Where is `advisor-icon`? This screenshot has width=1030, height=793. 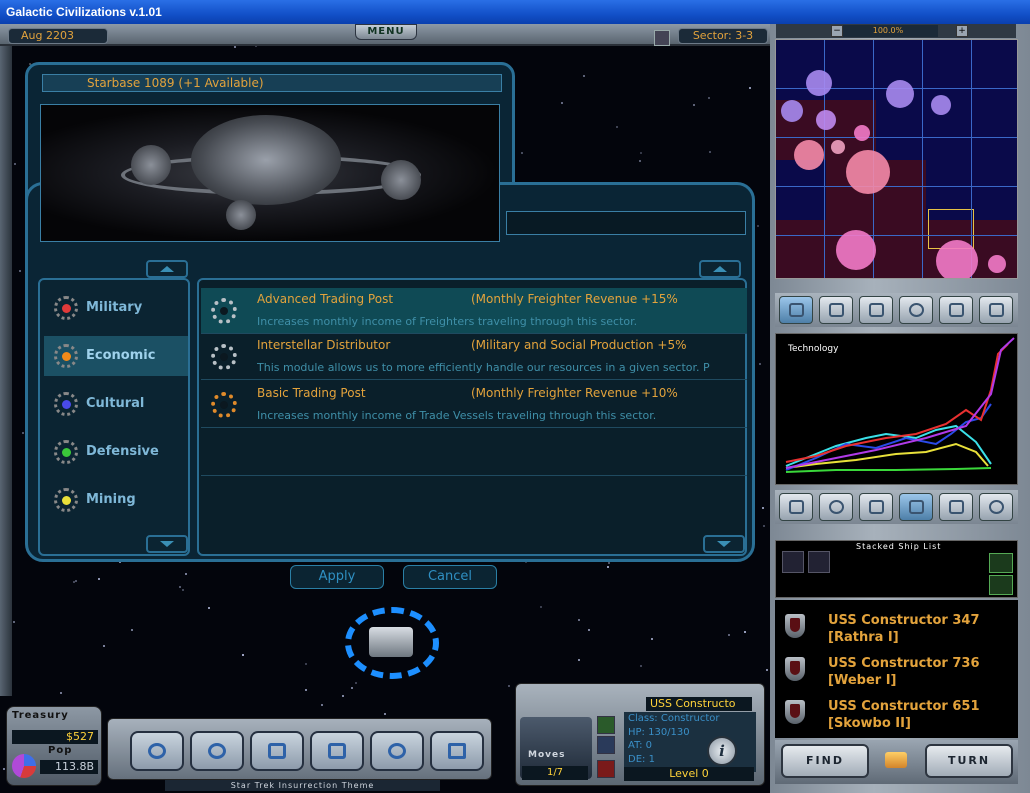
advisor-icon is located at coordinates (996, 507).